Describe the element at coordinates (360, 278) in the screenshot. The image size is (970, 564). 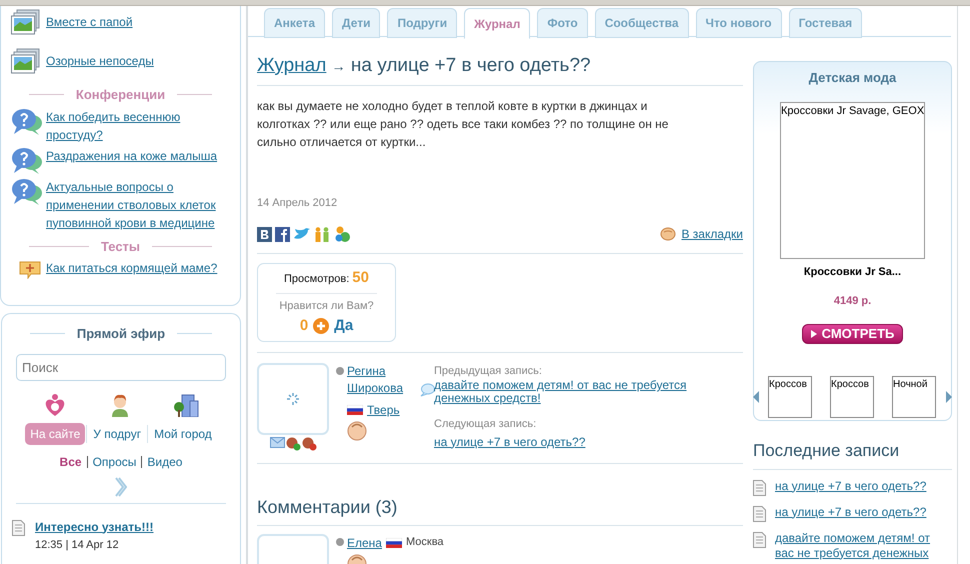
I see `views-count: 50` at that location.